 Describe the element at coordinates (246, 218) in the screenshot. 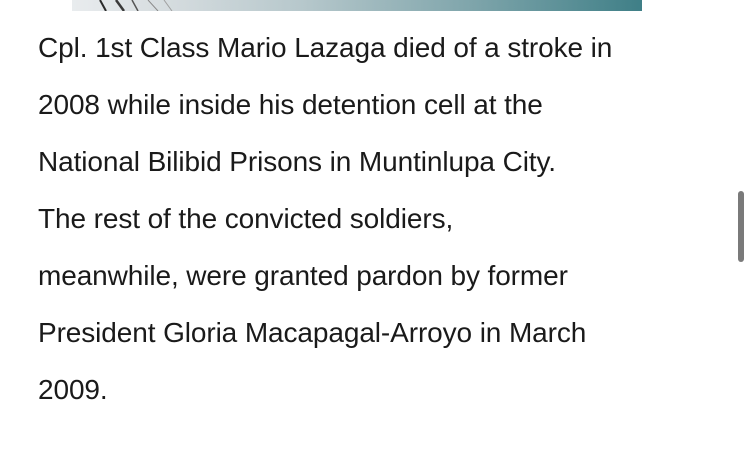

I see `paragraph-line: The rest of the convicted soldiers,` at that location.